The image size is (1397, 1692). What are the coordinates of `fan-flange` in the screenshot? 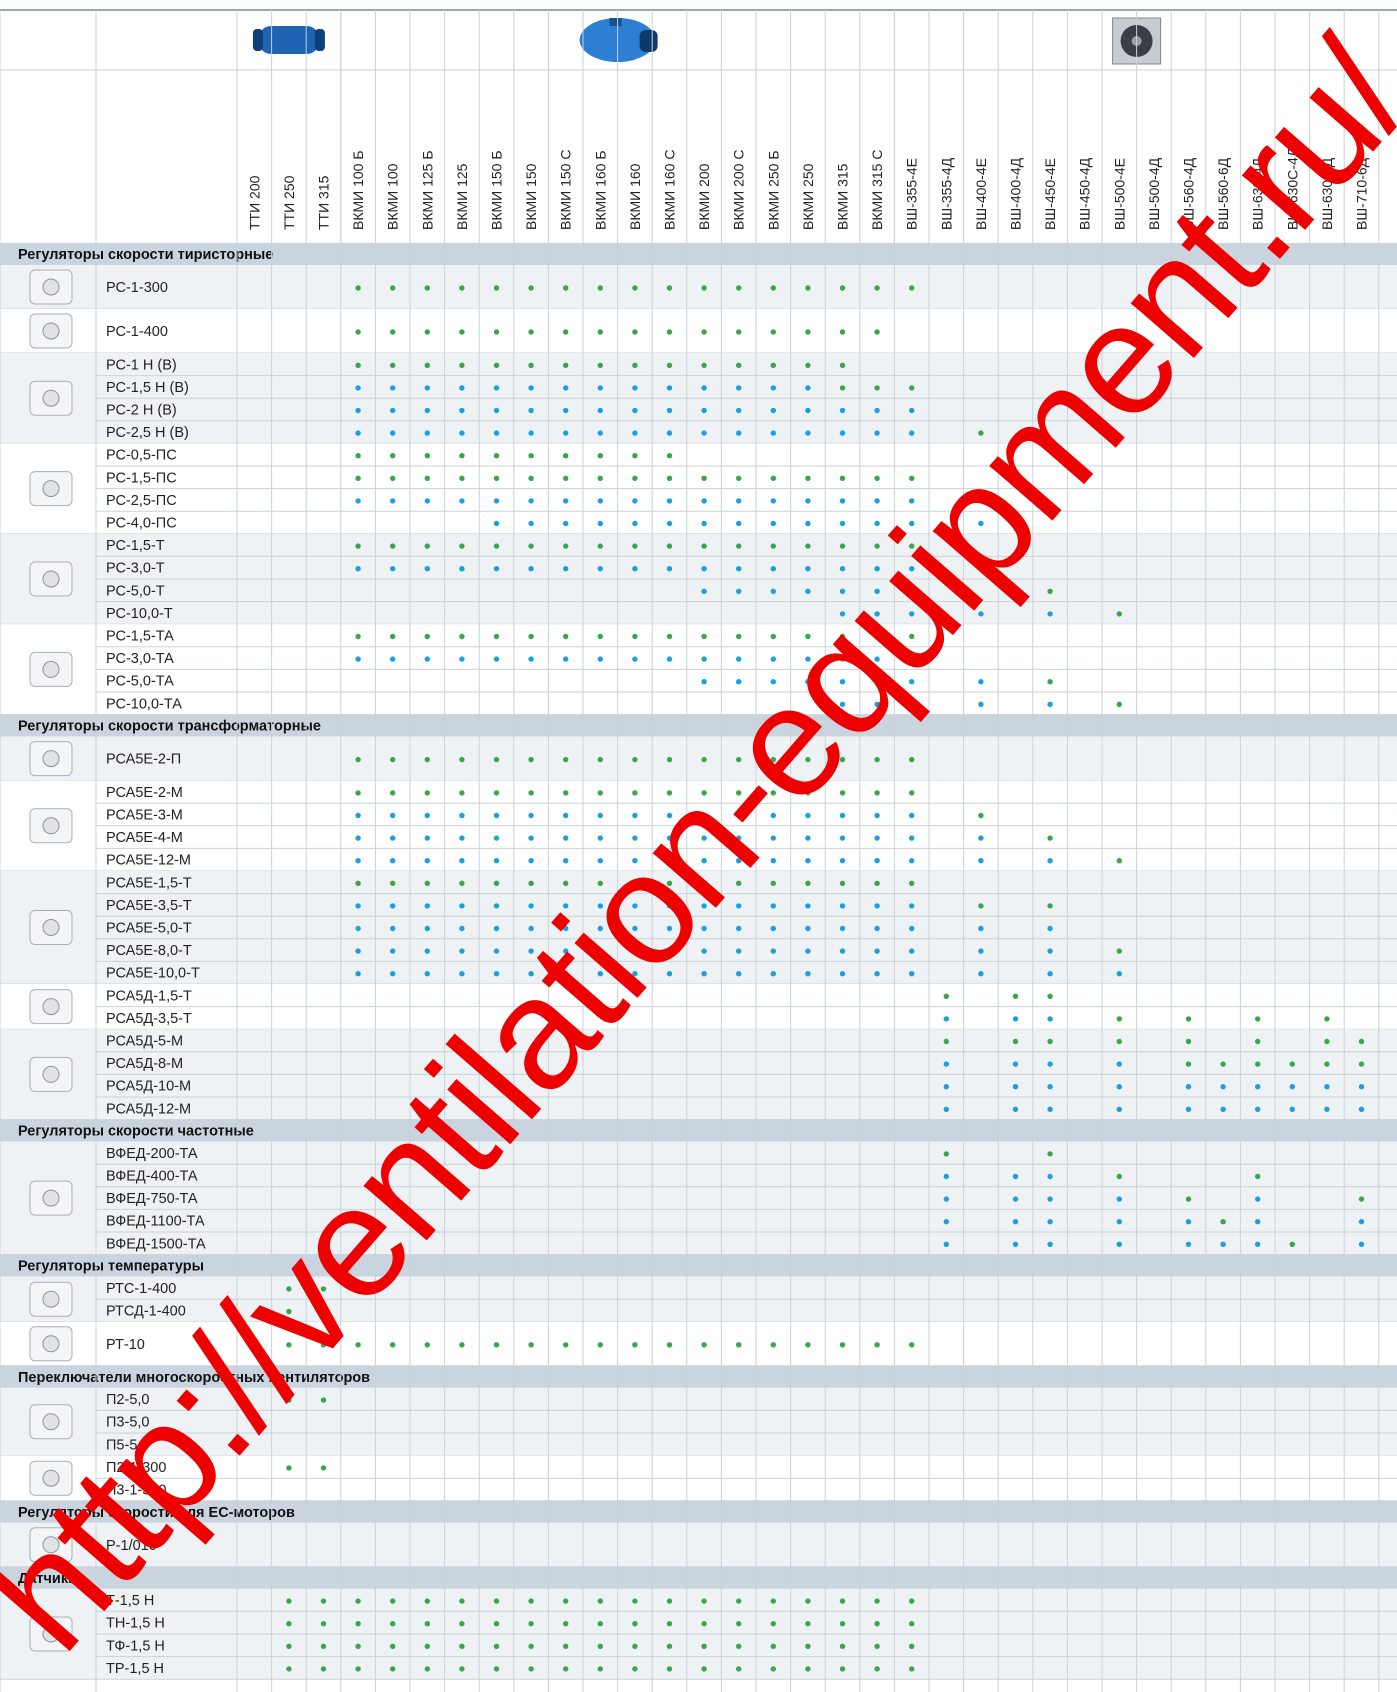 It's located at (319, 40).